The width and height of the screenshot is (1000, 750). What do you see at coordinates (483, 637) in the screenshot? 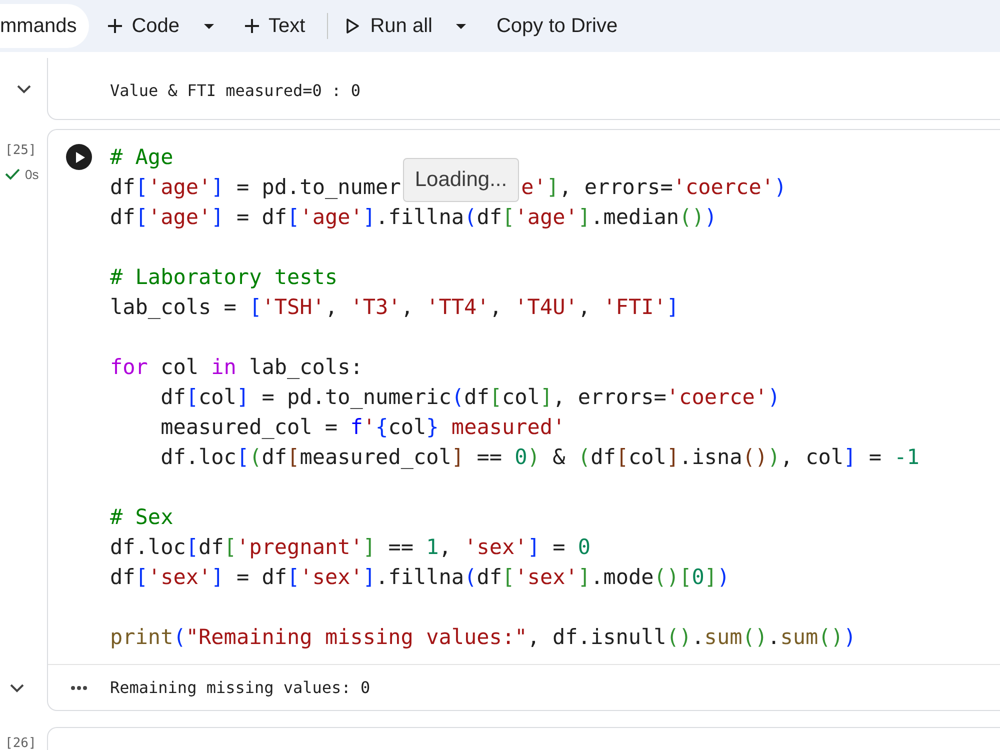
I see `code-line: print("Remaining missing values:", df.isnull().sum().sum())` at bounding box center [483, 637].